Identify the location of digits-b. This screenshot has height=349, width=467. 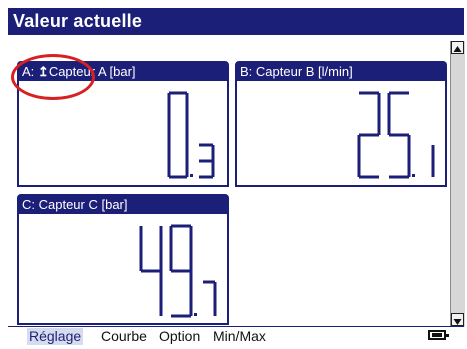
(396, 135).